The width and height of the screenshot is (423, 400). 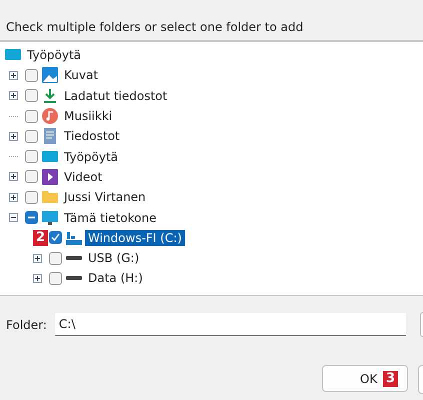 What do you see at coordinates (92, 136) in the screenshot?
I see `tree-item: Tiedostot` at bounding box center [92, 136].